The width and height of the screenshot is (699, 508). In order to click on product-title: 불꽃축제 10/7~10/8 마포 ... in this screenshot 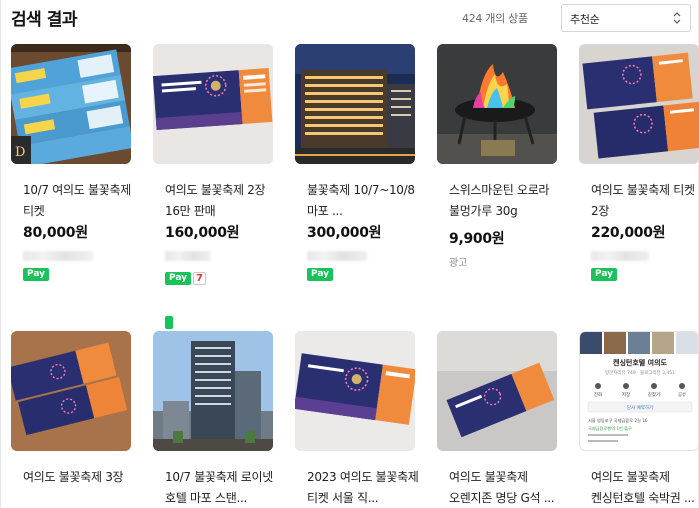, I will do `click(364, 201)`.